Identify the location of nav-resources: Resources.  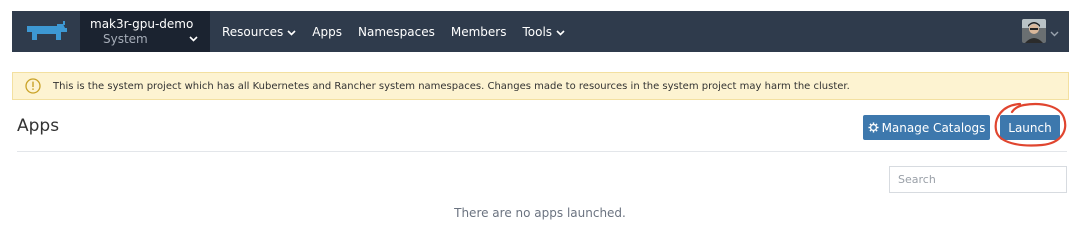
(259, 32).